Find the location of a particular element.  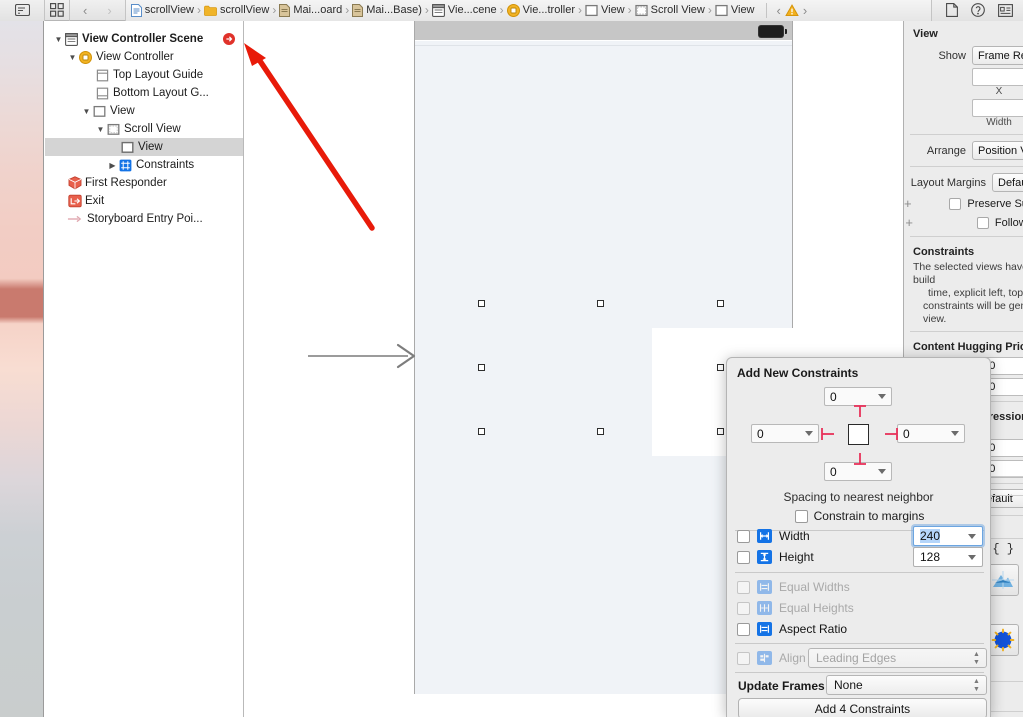

outline-row-top-layout-guide: Top Layout Guide is located at coordinates (144, 75).